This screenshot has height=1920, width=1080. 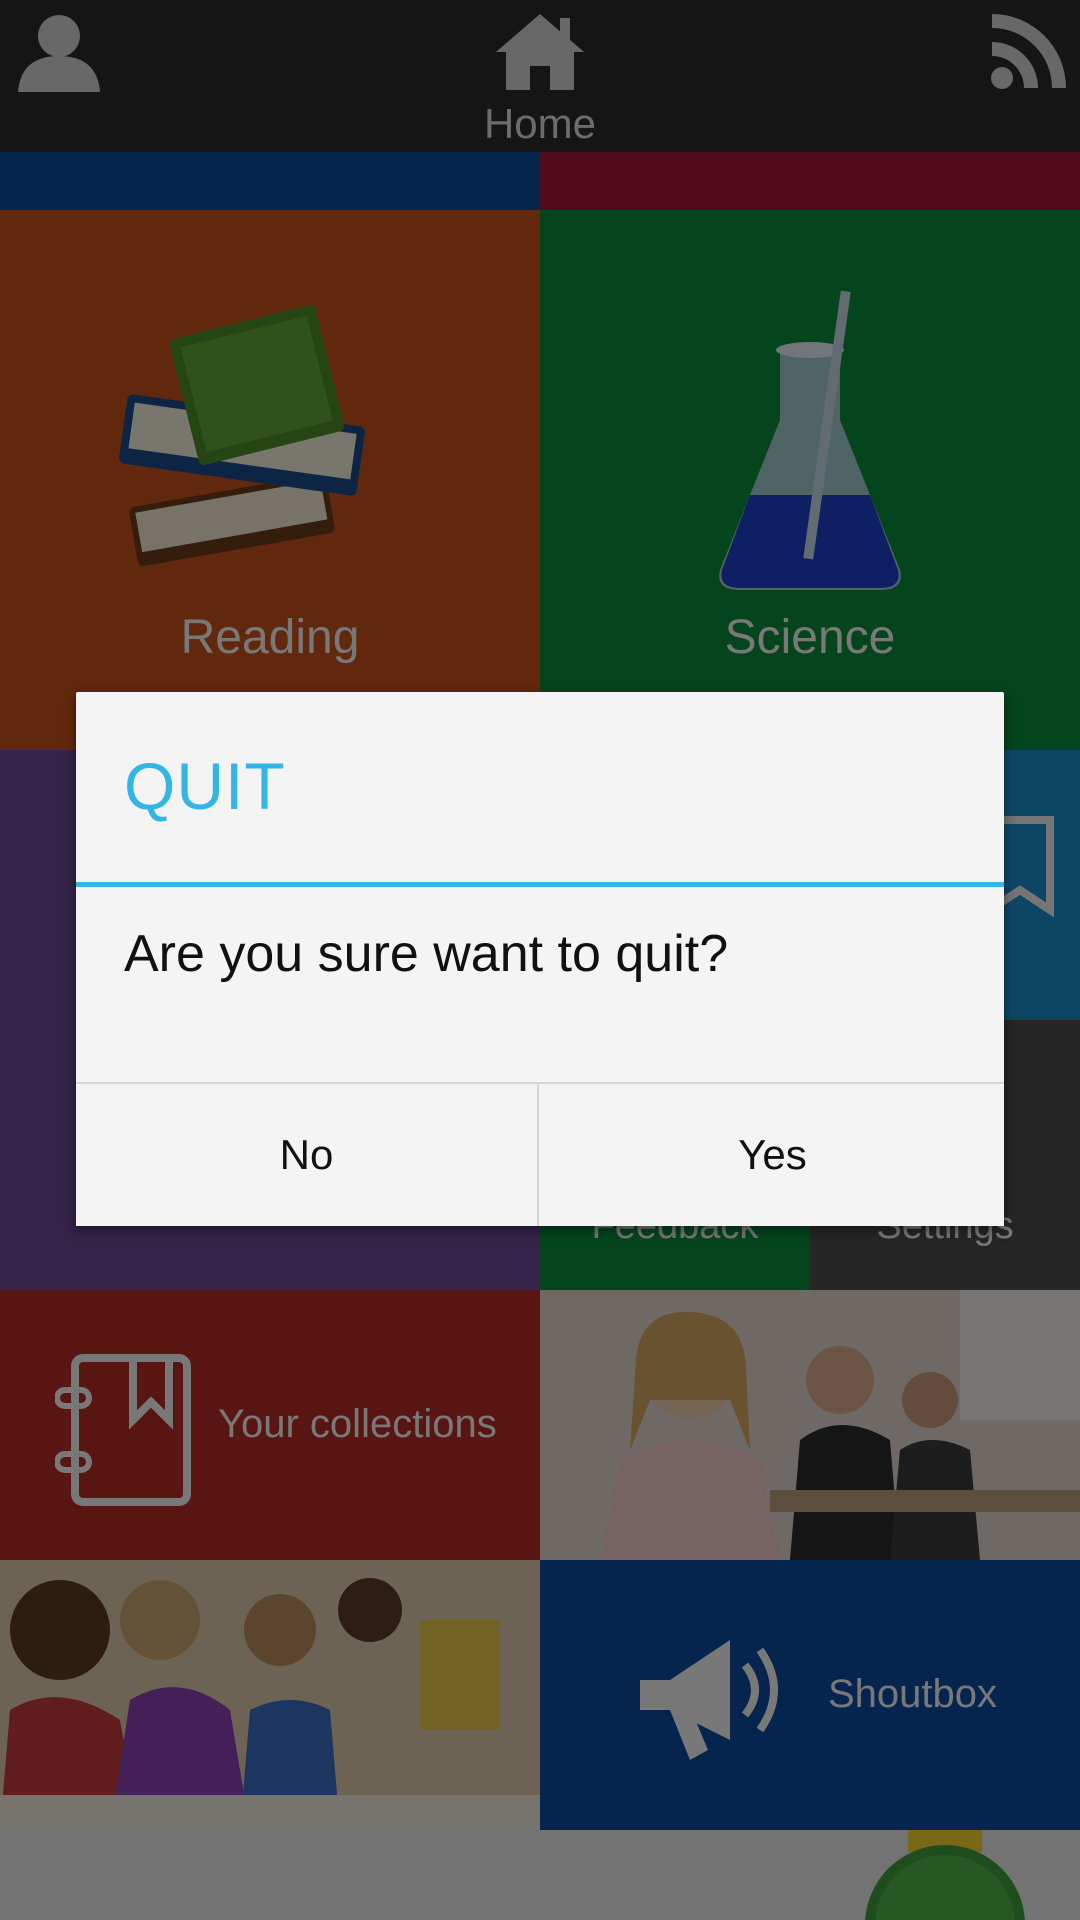 What do you see at coordinates (307, 1155) in the screenshot?
I see `no-button: No` at bounding box center [307, 1155].